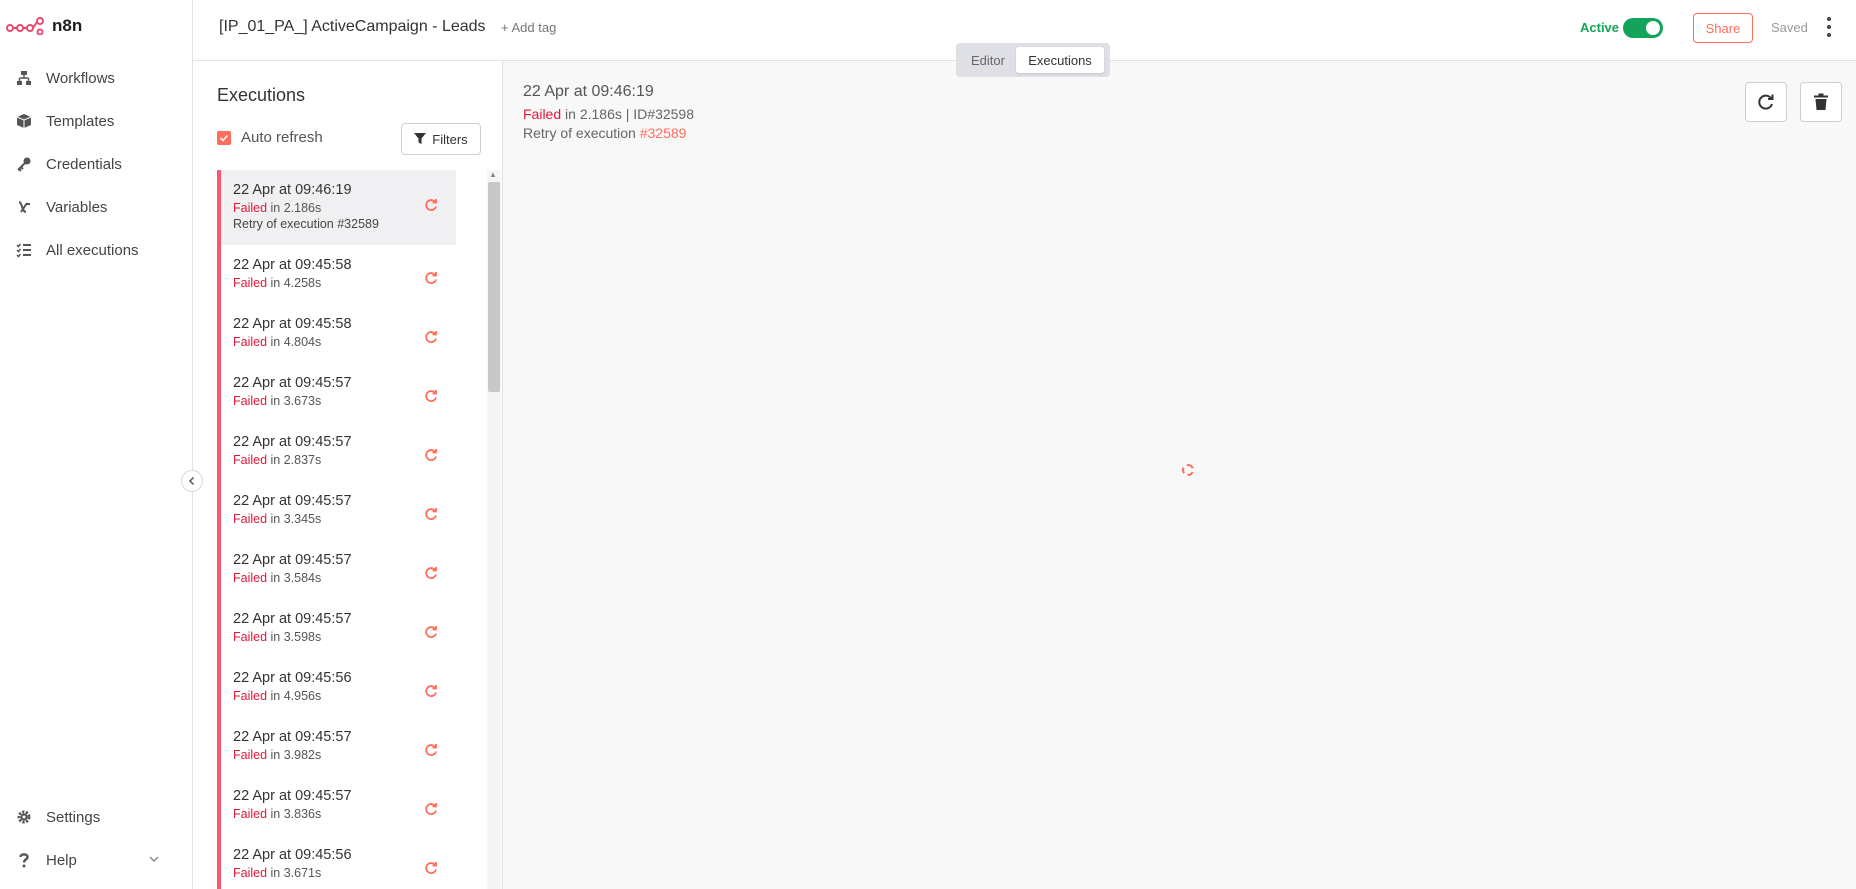 This screenshot has width=1856, height=889. I want to click on saved-status: Saved, so click(1789, 27).